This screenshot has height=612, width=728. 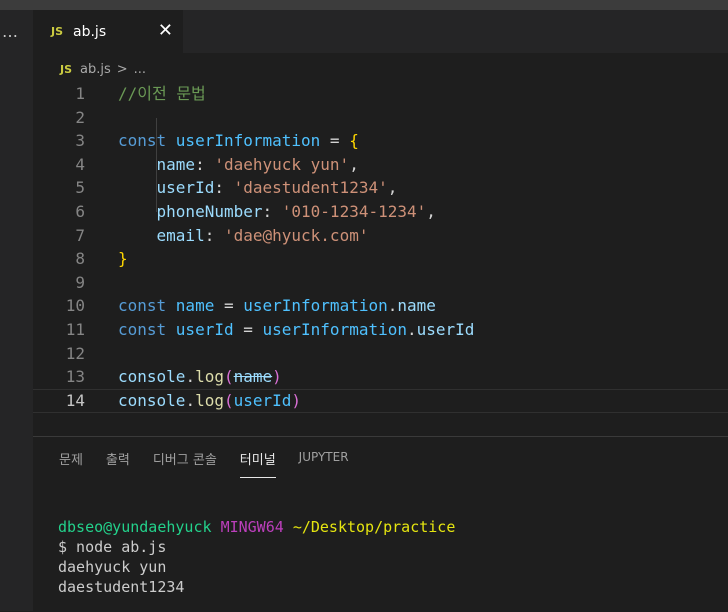 I want to click on line-number: 5, so click(x=80, y=188).